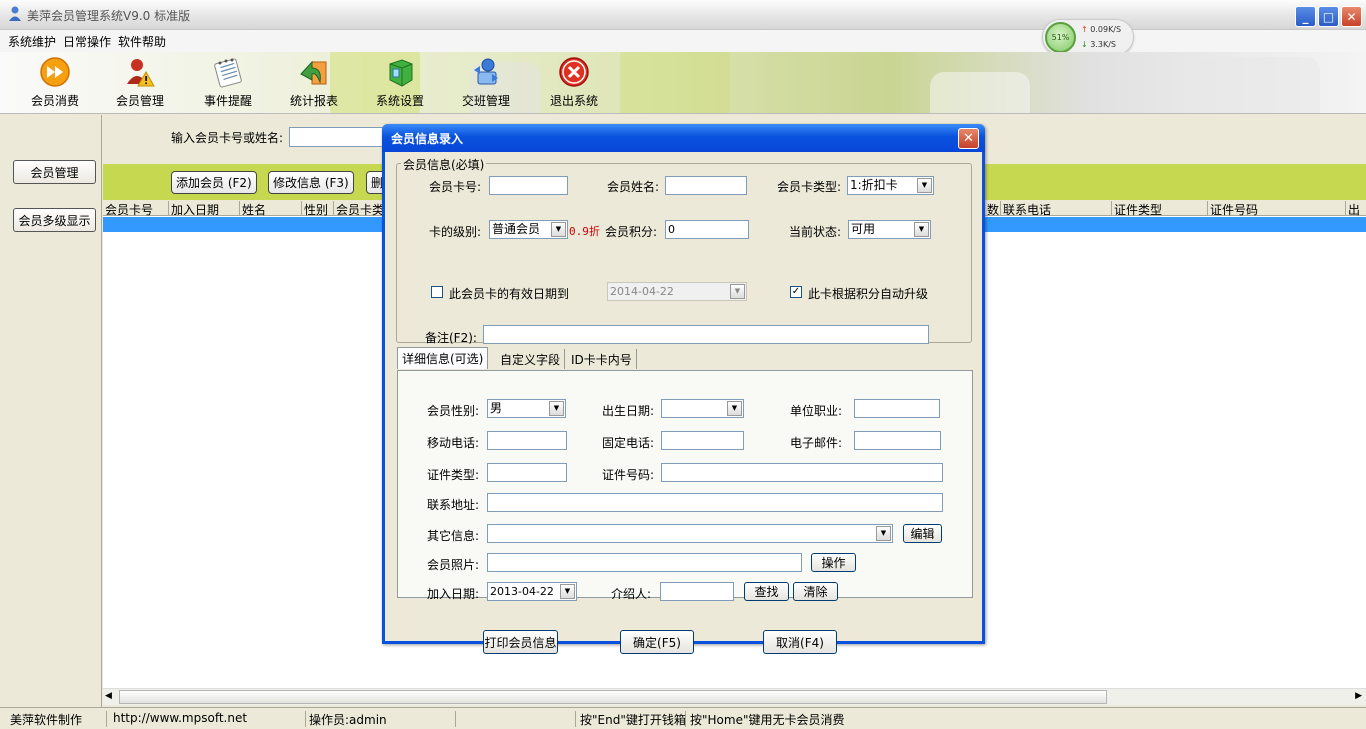  I want to click on email-input, so click(897, 440).